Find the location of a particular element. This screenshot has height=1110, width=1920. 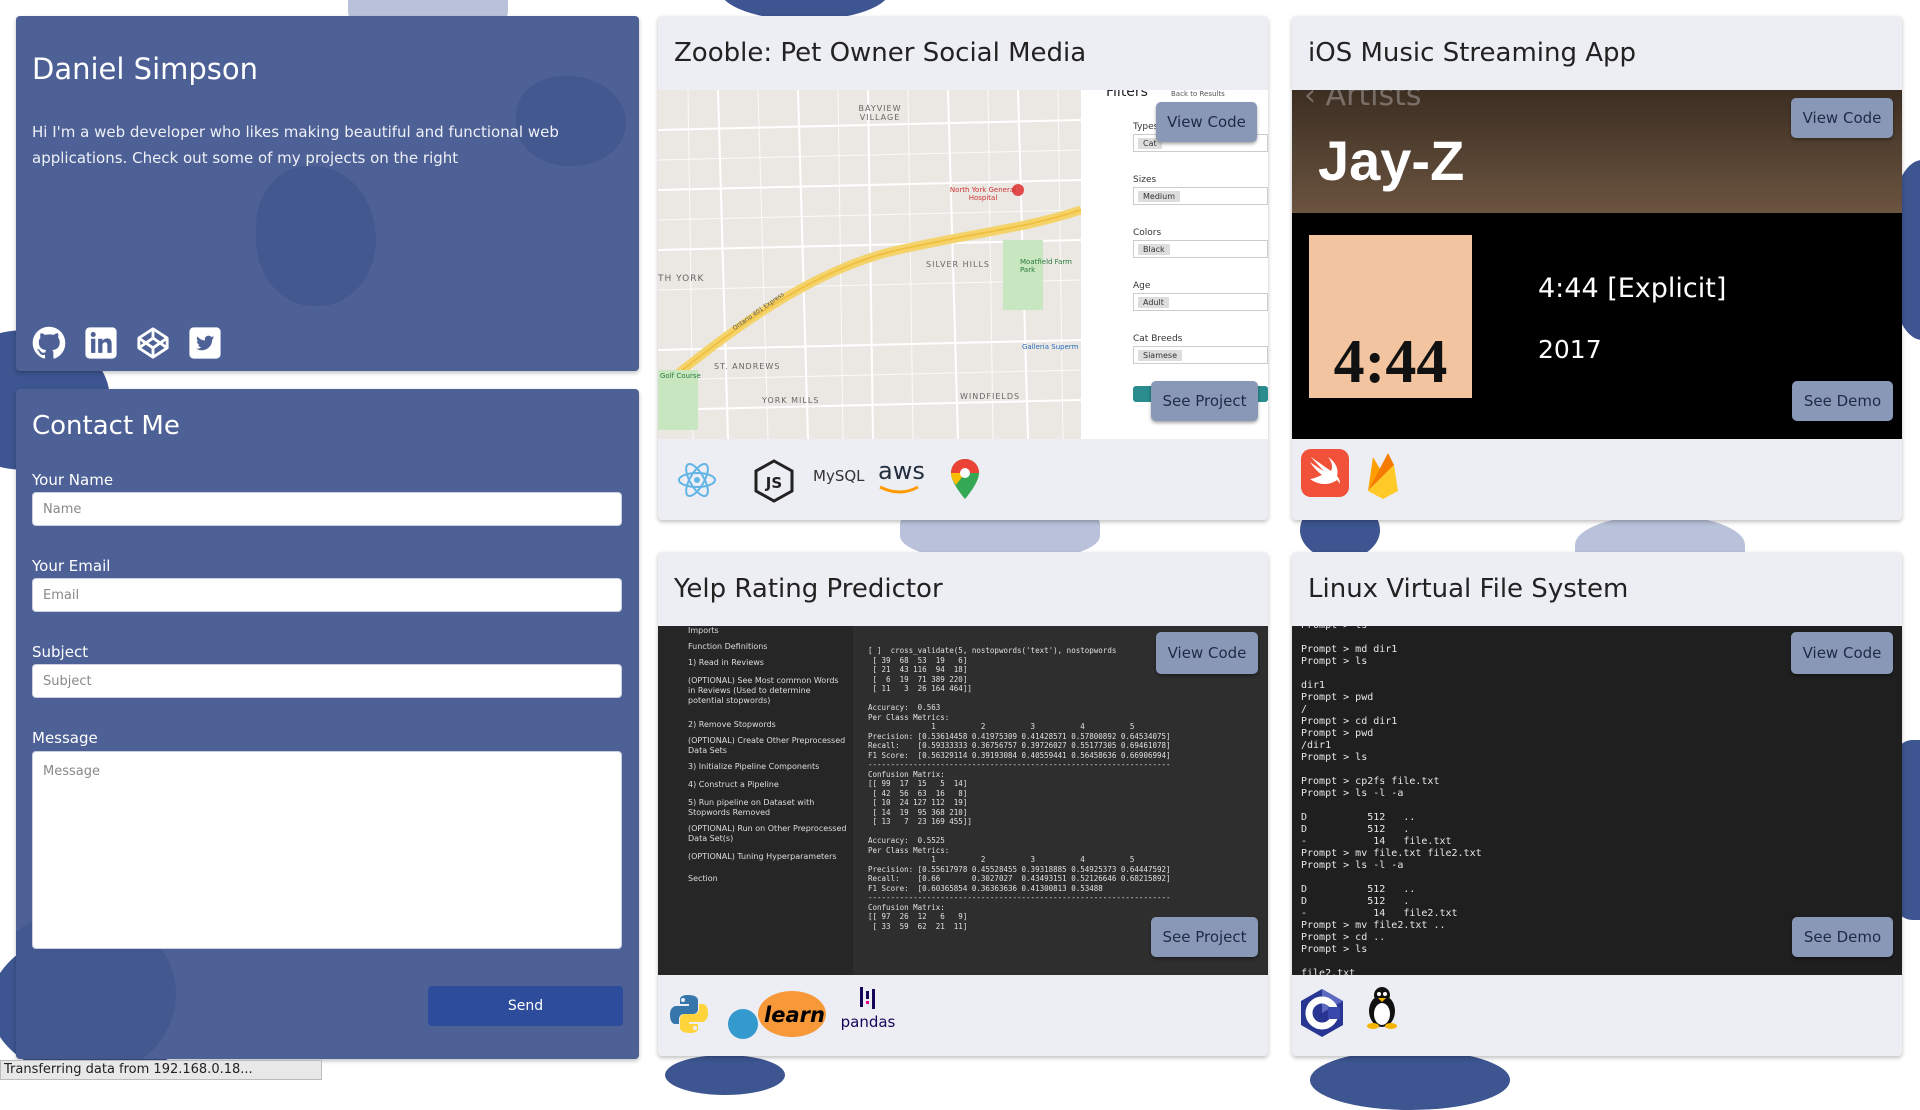

filter-chip: Black is located at coordinates (1200, 249).